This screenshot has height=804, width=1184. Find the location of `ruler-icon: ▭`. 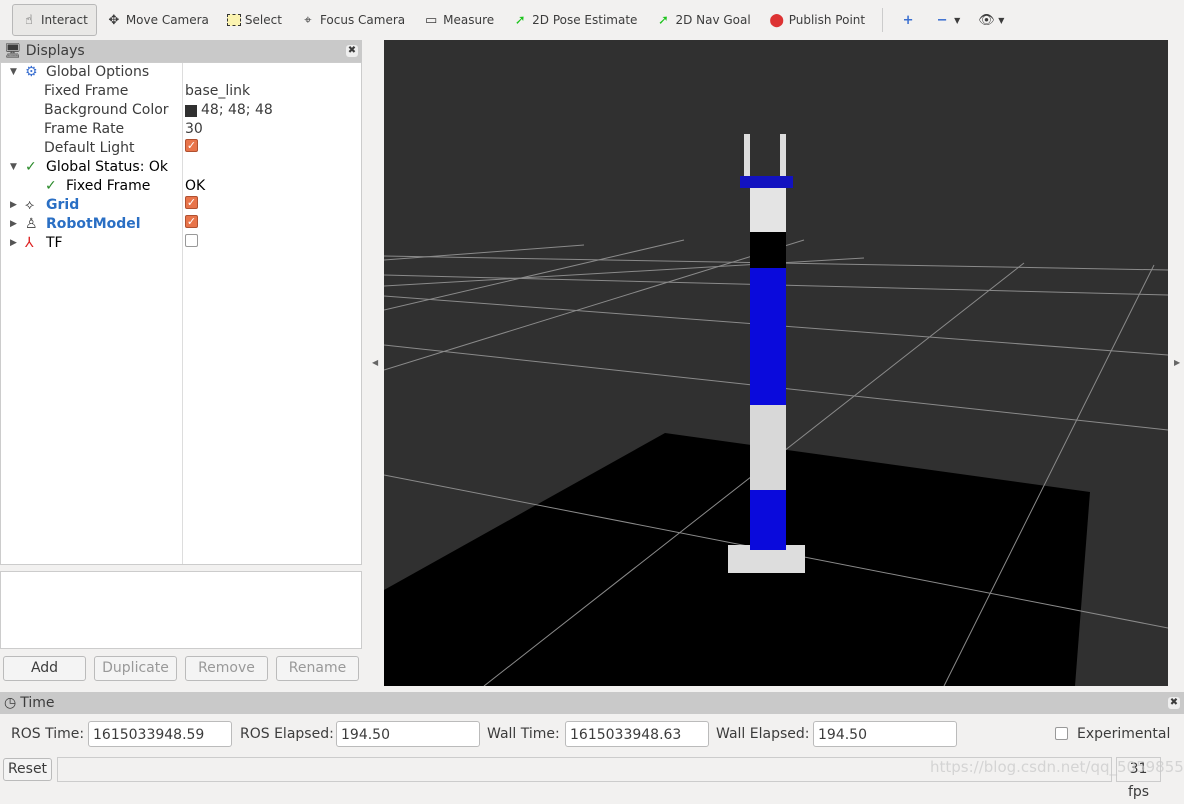

ruler-icon: ▭ is located at coordinates (431, 20).